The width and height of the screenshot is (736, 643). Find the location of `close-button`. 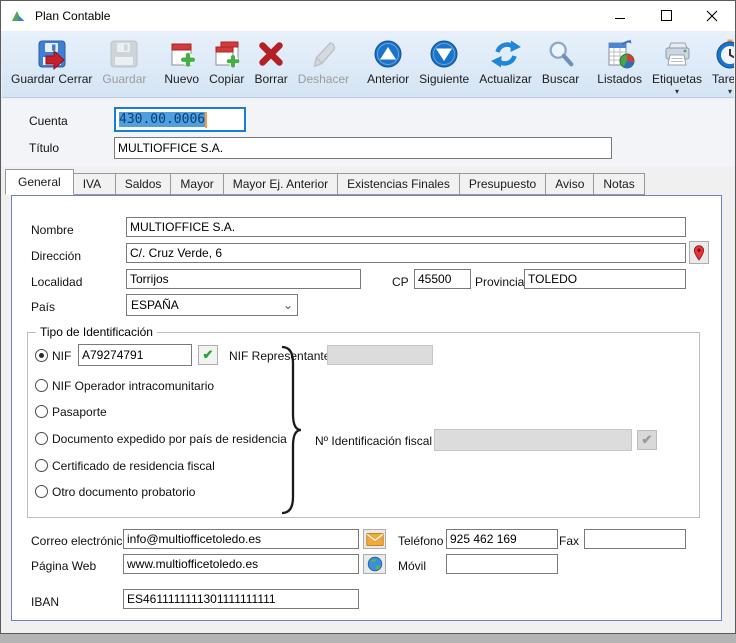

close-button is located at coordinates (712, 15).